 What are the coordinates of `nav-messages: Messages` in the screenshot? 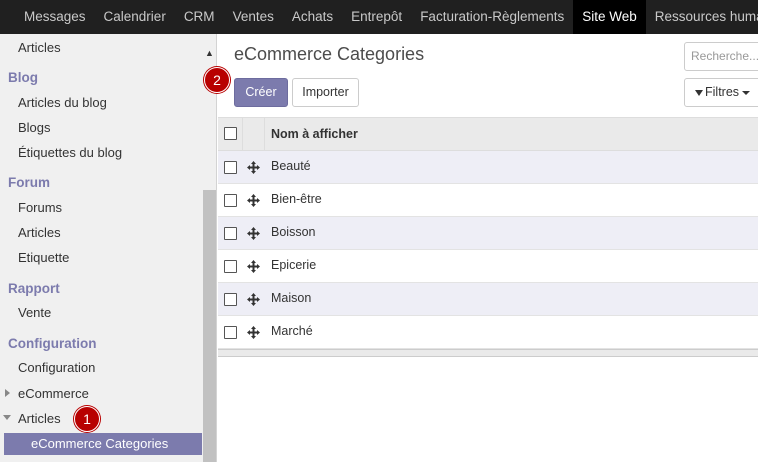 It's located at (54, 17).